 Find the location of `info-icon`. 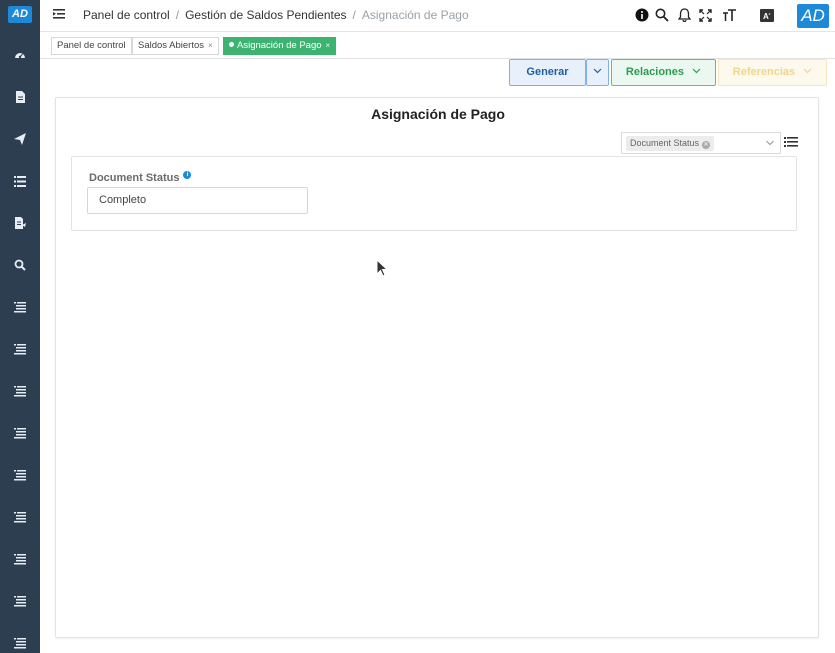

info-icon is located at coordinates (642, 15).